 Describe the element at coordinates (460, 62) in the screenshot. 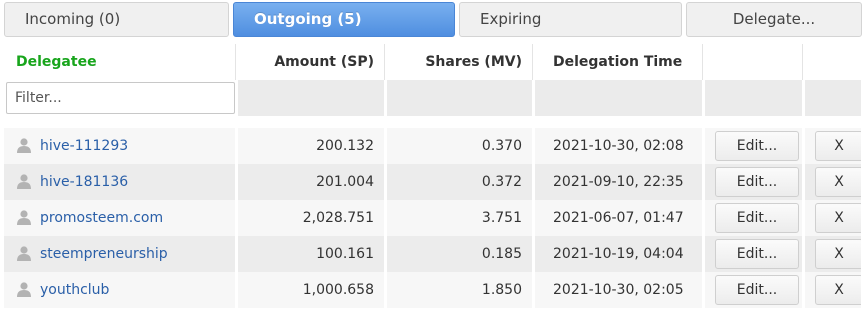

I see `column-header-shares: Shares (MV)` at that location.